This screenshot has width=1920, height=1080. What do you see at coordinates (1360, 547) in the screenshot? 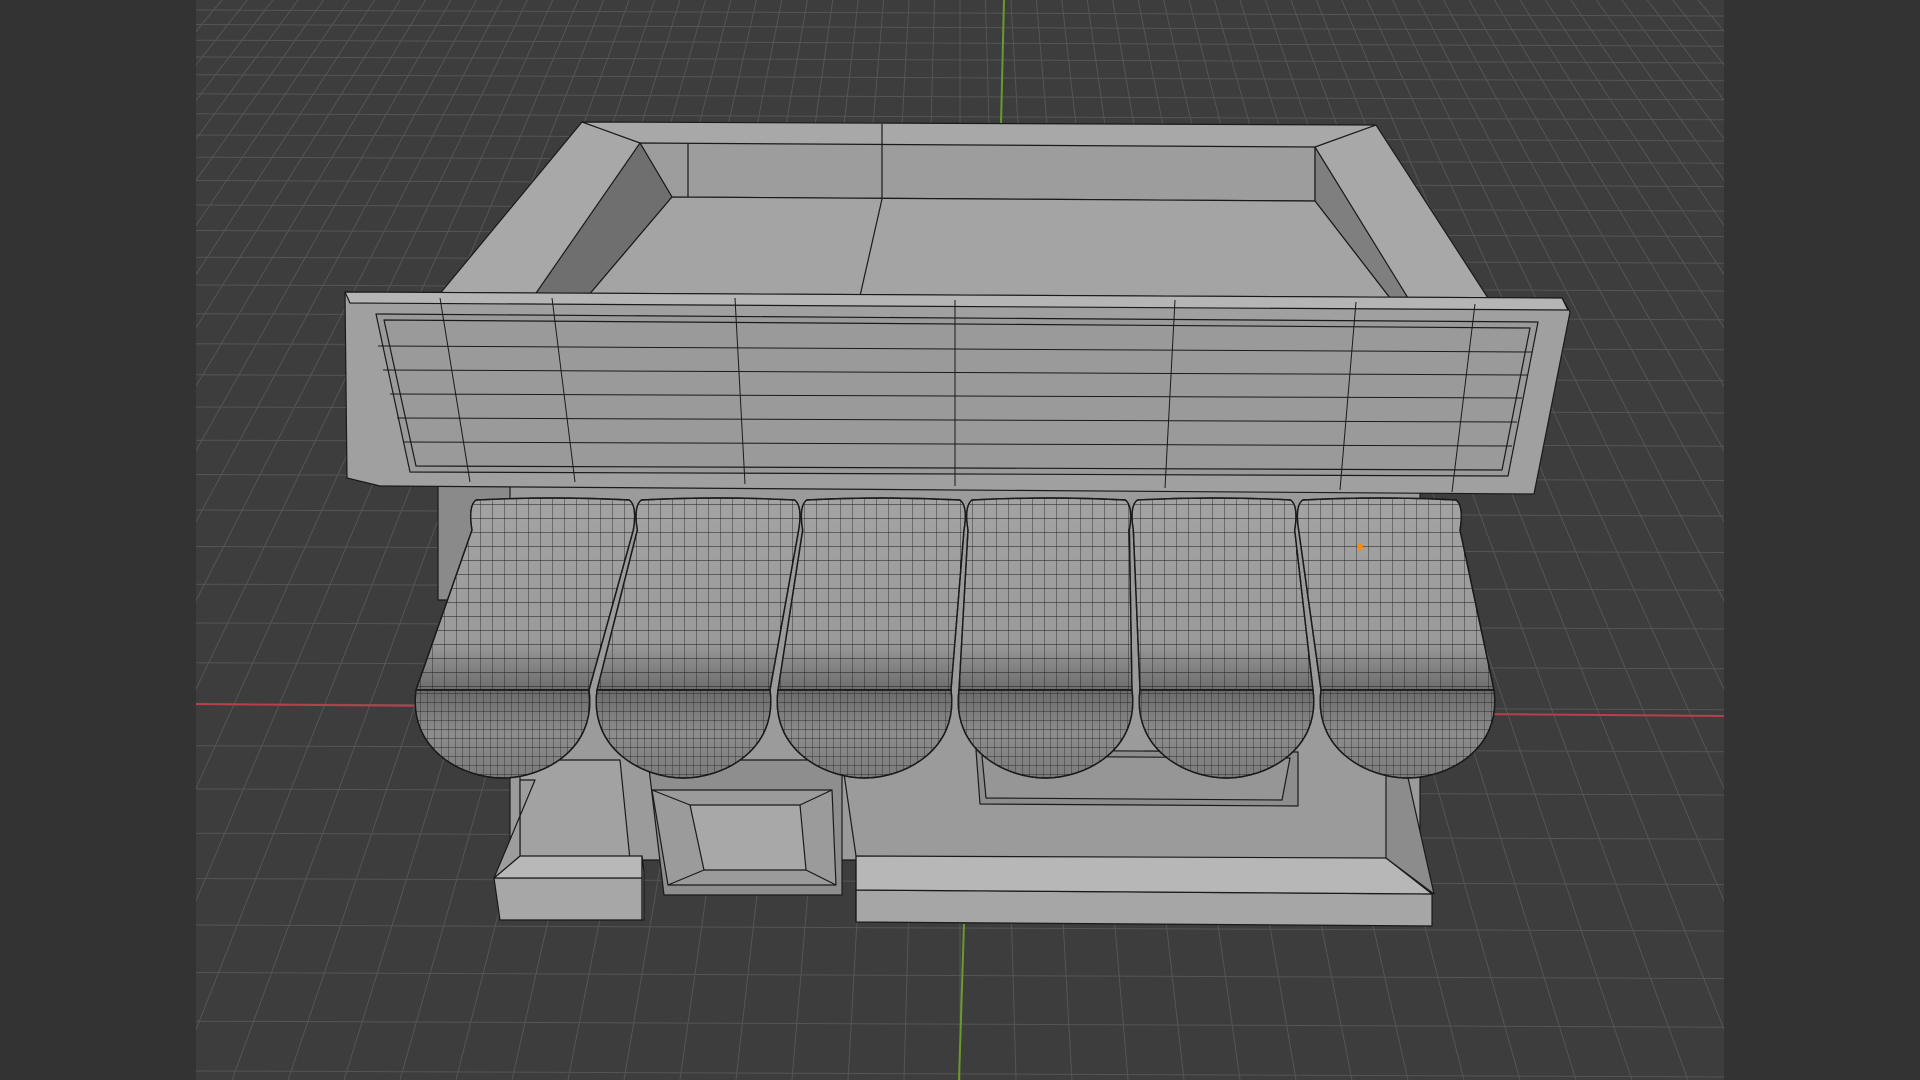
I see `selected-vertex` at bounding box center [1360, 547].